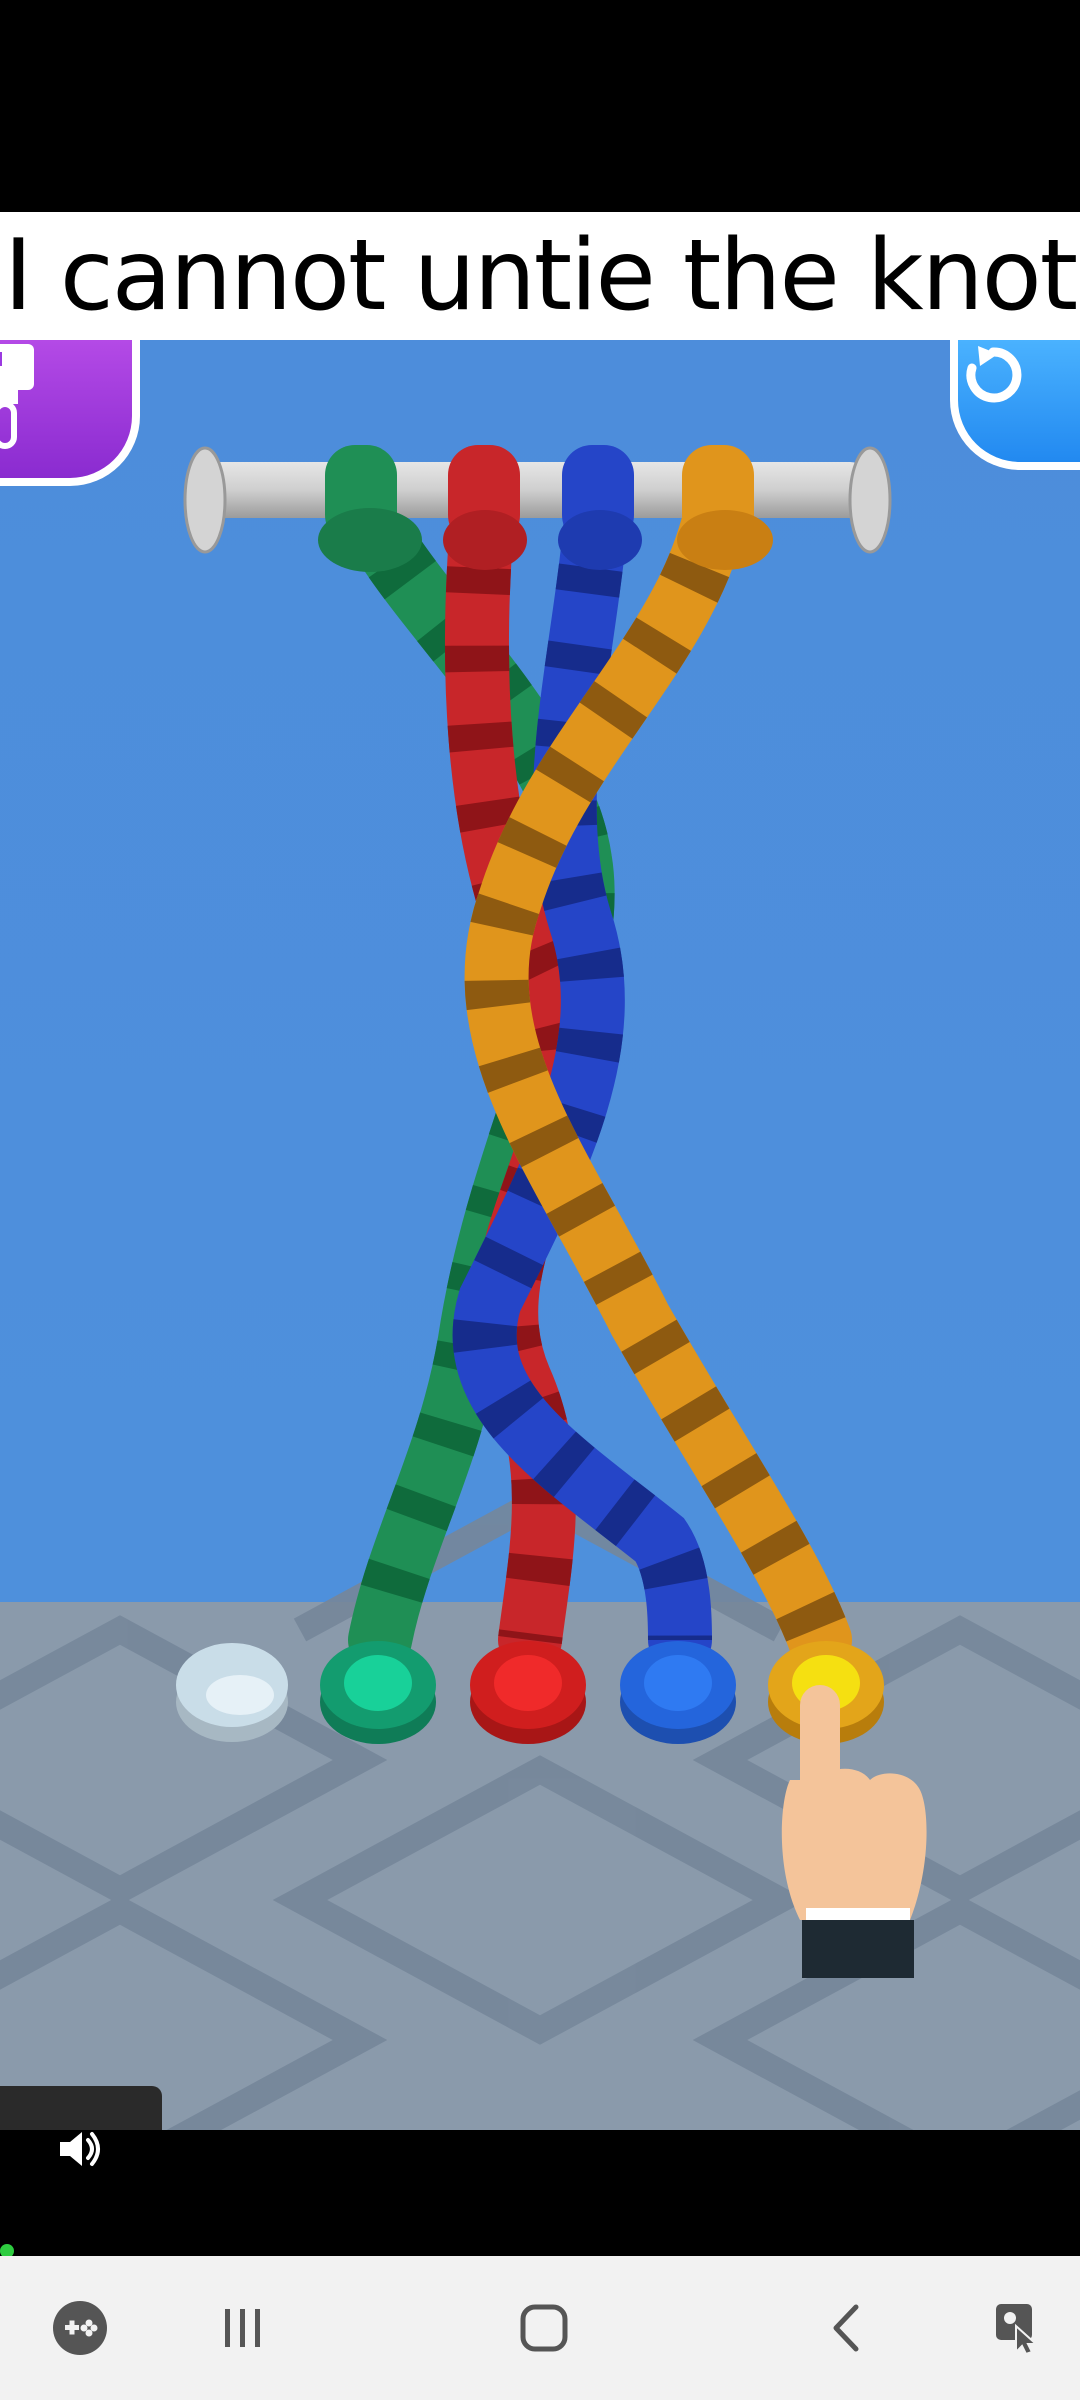 This screenshot has width=1080, height=2400. I want to click on back-icon, so click(846, 2328).